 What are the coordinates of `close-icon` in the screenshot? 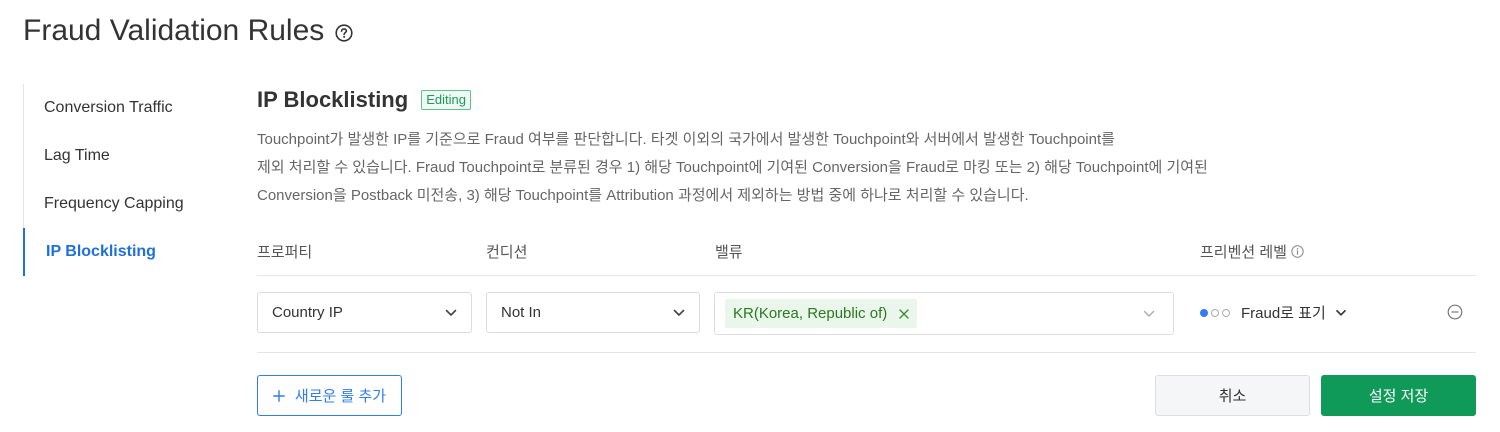 It's located at (904, 313).